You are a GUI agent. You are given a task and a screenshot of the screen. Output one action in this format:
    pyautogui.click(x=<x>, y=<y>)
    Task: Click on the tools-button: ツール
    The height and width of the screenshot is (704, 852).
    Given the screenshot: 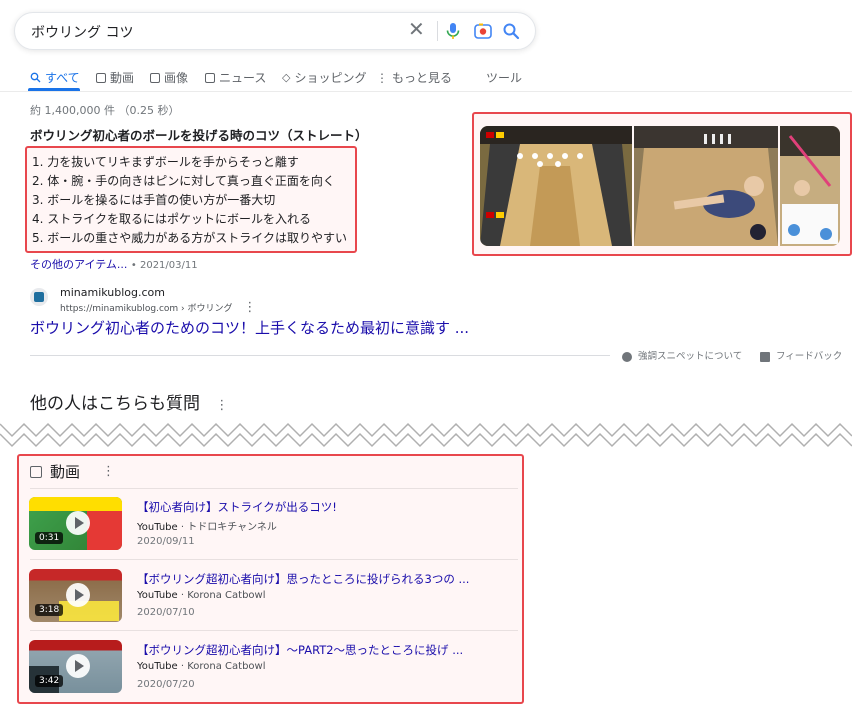 What is the action you would take?
    pyautogui.click(x=504, y=77)
    